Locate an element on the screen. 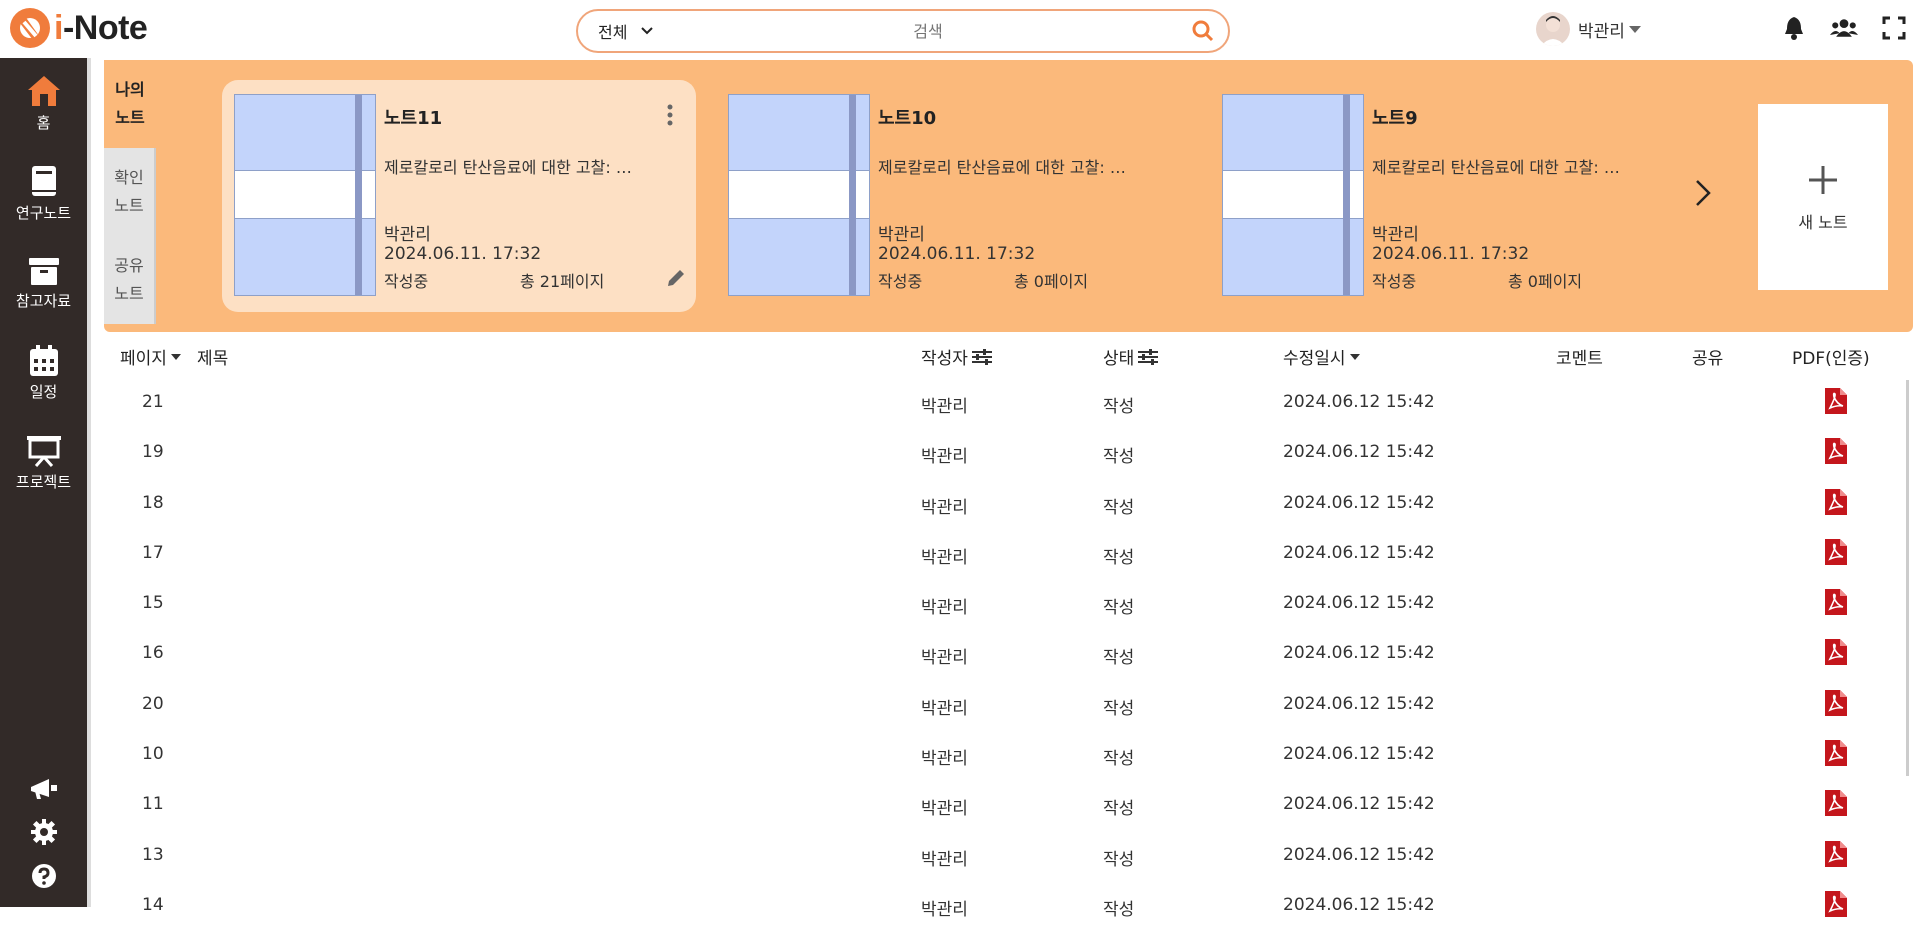 This screenshot has height=931, width=1916. note-title: 노트11 is located at coordinates (413, 118).